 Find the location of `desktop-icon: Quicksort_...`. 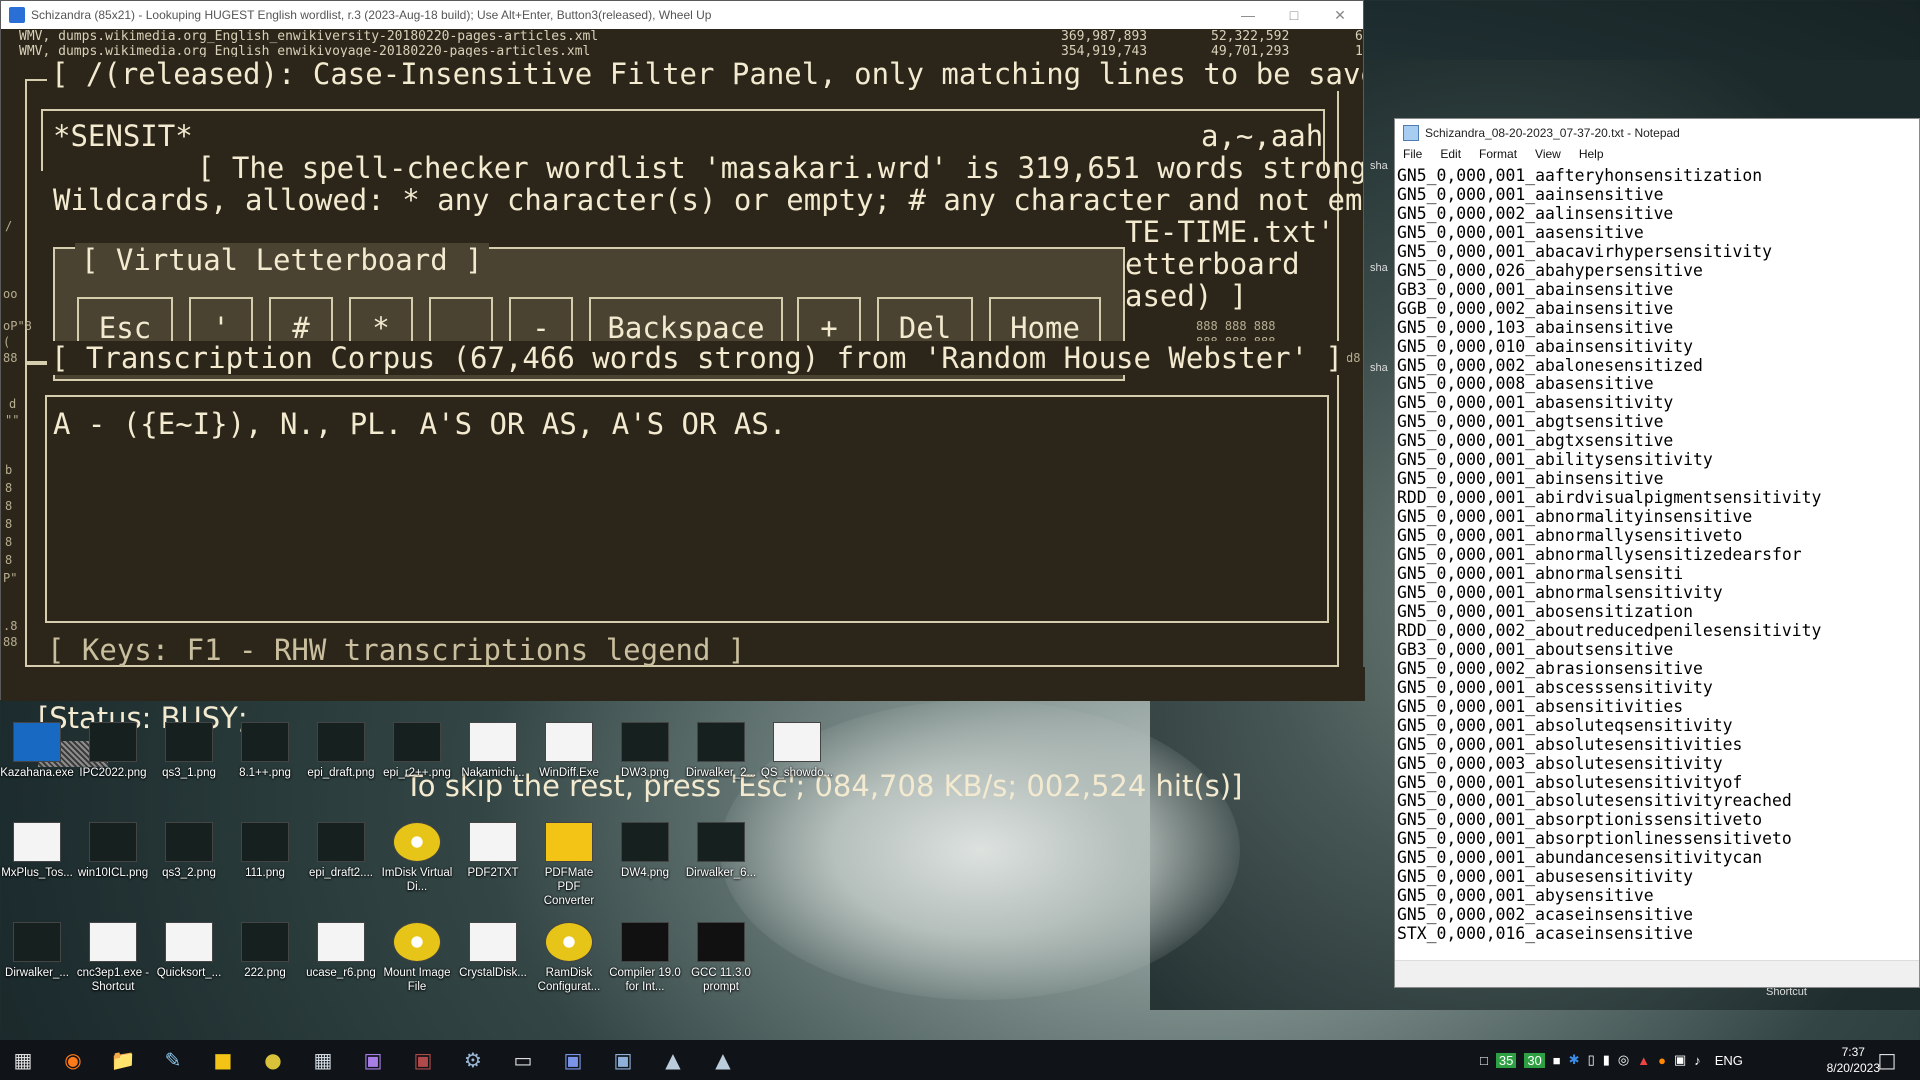

desktop-icon: Quicksort_... is located at coordinates (189, 951).